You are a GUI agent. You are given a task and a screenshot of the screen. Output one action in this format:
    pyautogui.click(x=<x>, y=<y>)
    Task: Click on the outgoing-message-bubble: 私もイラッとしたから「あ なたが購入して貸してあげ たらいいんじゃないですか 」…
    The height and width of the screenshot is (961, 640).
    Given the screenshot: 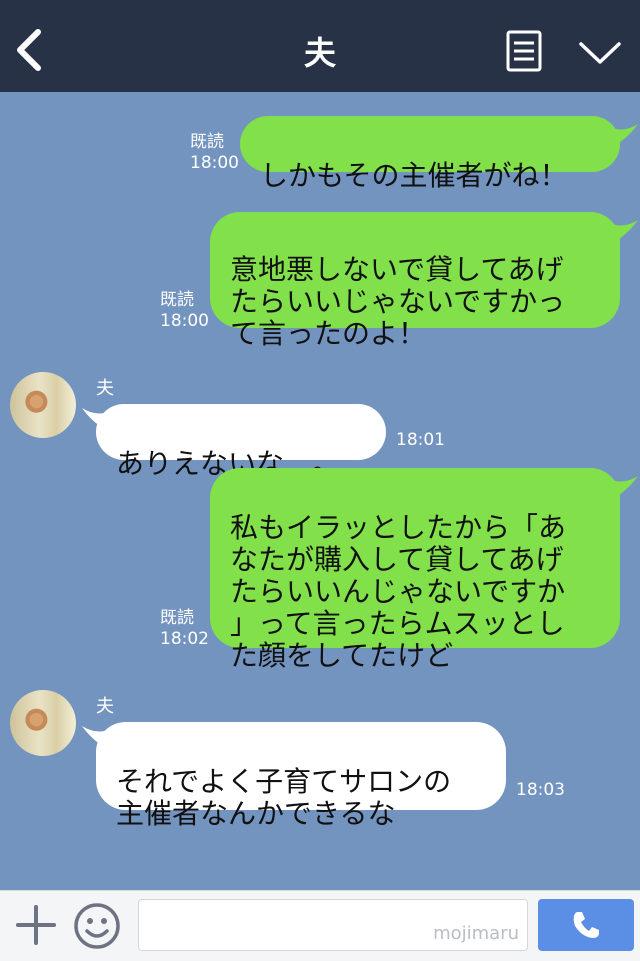 What is the action you would take?
    pyautogui.click(x=415, y=570)
    